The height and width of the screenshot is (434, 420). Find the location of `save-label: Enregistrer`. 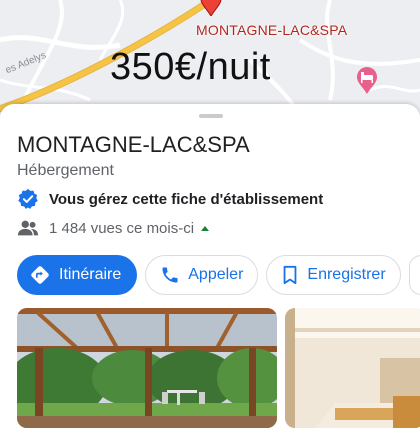

save-label: Enregistrer is located at coordinates (346, 274).